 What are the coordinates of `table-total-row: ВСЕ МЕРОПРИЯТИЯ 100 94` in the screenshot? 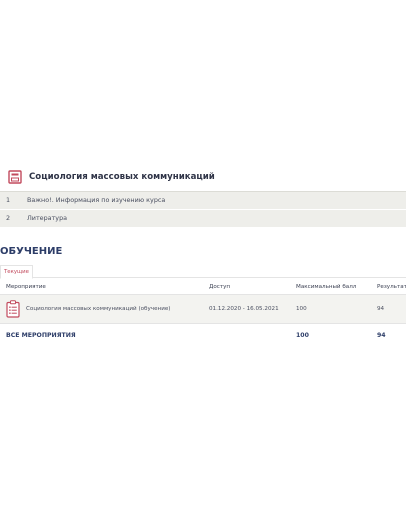 It's located at (203, 336).